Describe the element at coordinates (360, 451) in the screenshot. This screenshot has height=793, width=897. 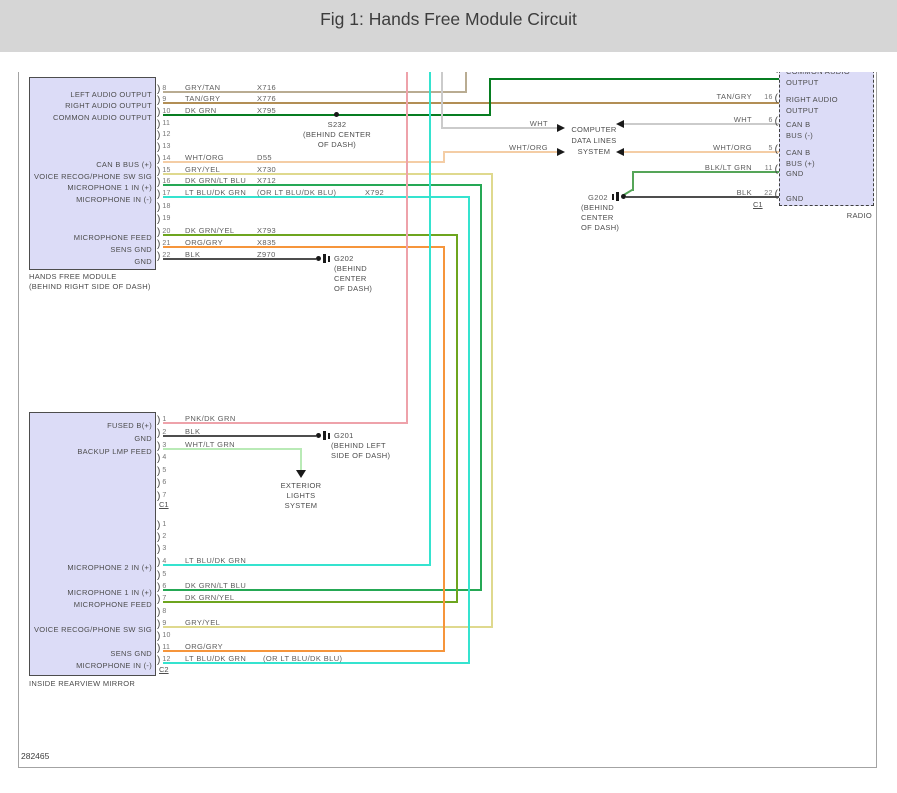
I see `ground-location: (BEHIND LEFT SIDE OF DASH)` at that location.